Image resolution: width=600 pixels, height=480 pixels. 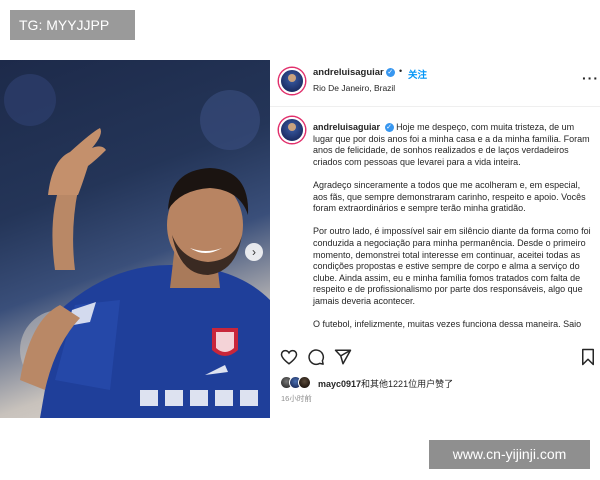 What do you see at coordinates (590, 78) in the screenshot?
I see `more-options-icon: ···` at bounding box center [590, 78].